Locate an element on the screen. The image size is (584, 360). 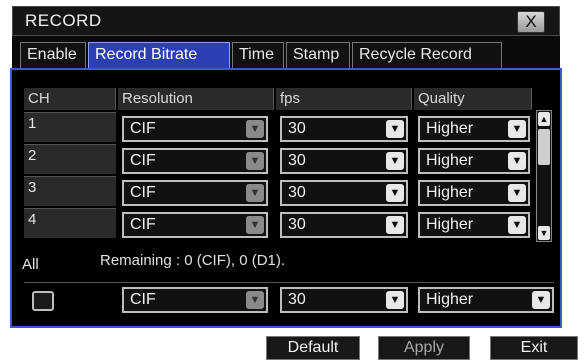
all-quality-select: Higher ▼ is located at coordinates (486, 300).